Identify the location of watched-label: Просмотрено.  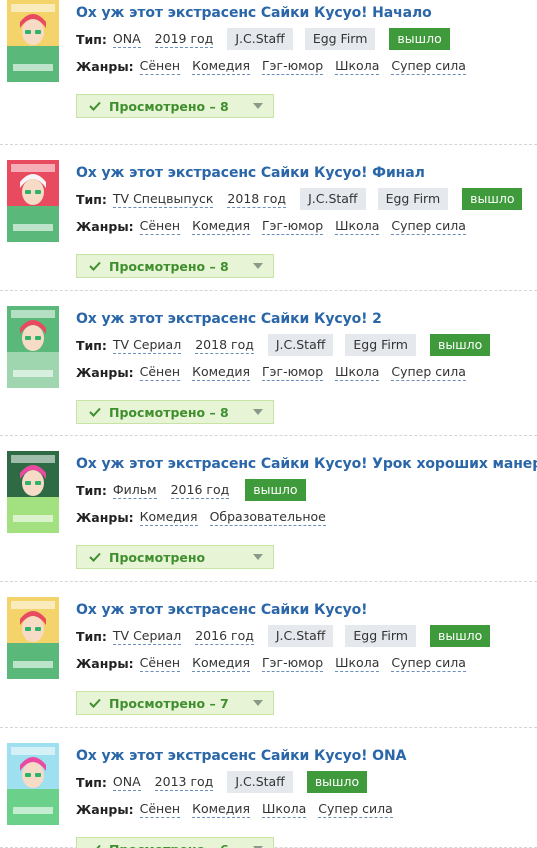
(157, 557).